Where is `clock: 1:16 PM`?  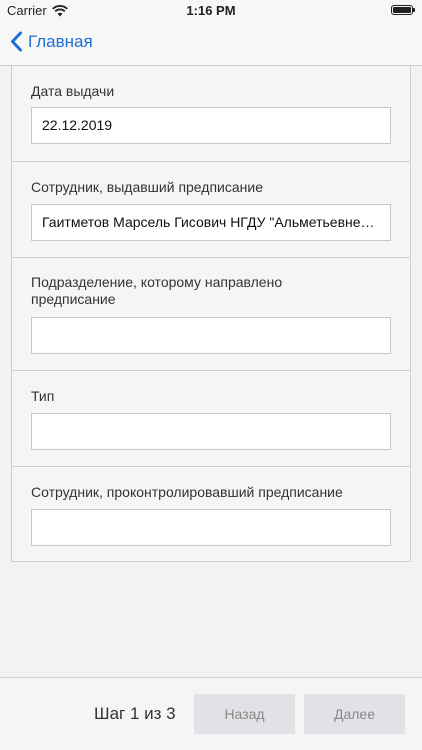 clock: 1:16 PM is located at coordinates (211, 10).